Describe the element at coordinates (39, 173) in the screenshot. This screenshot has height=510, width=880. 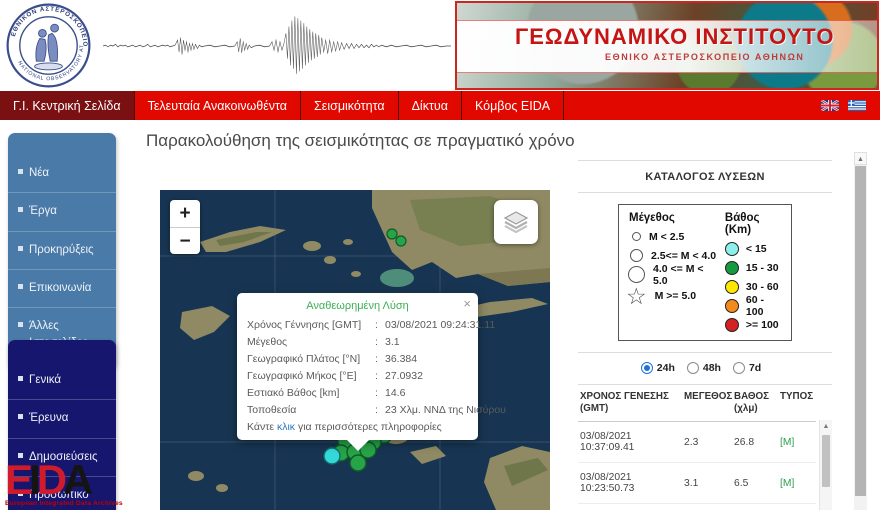
I see `sidebar-item-label: Νέα` at that location.